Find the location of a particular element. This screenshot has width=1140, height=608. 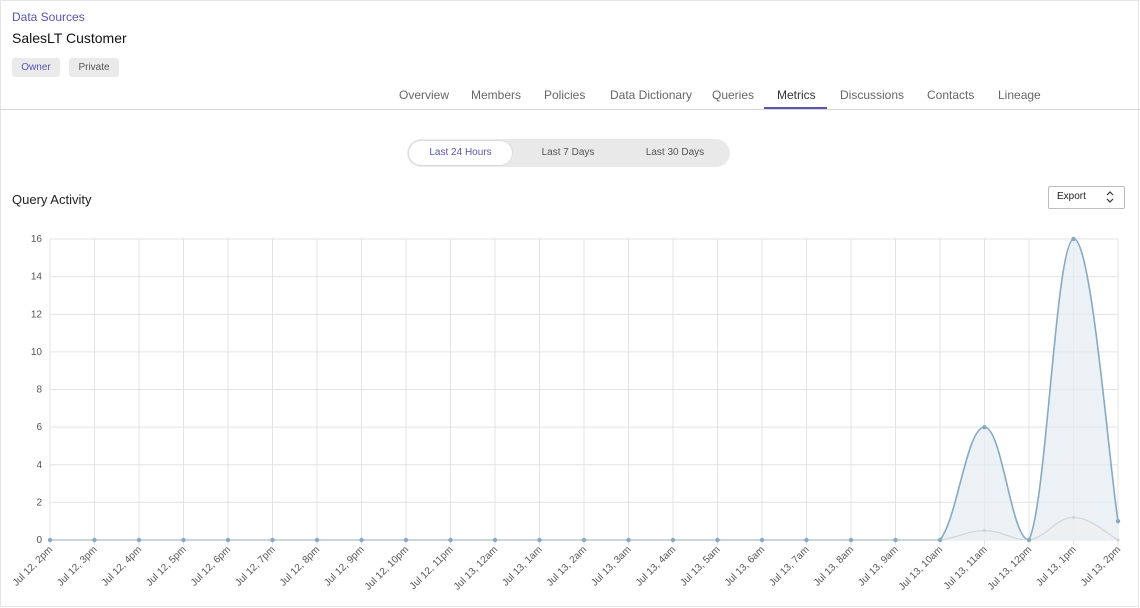

export-label: Export is located at coordinates (1071, 196).